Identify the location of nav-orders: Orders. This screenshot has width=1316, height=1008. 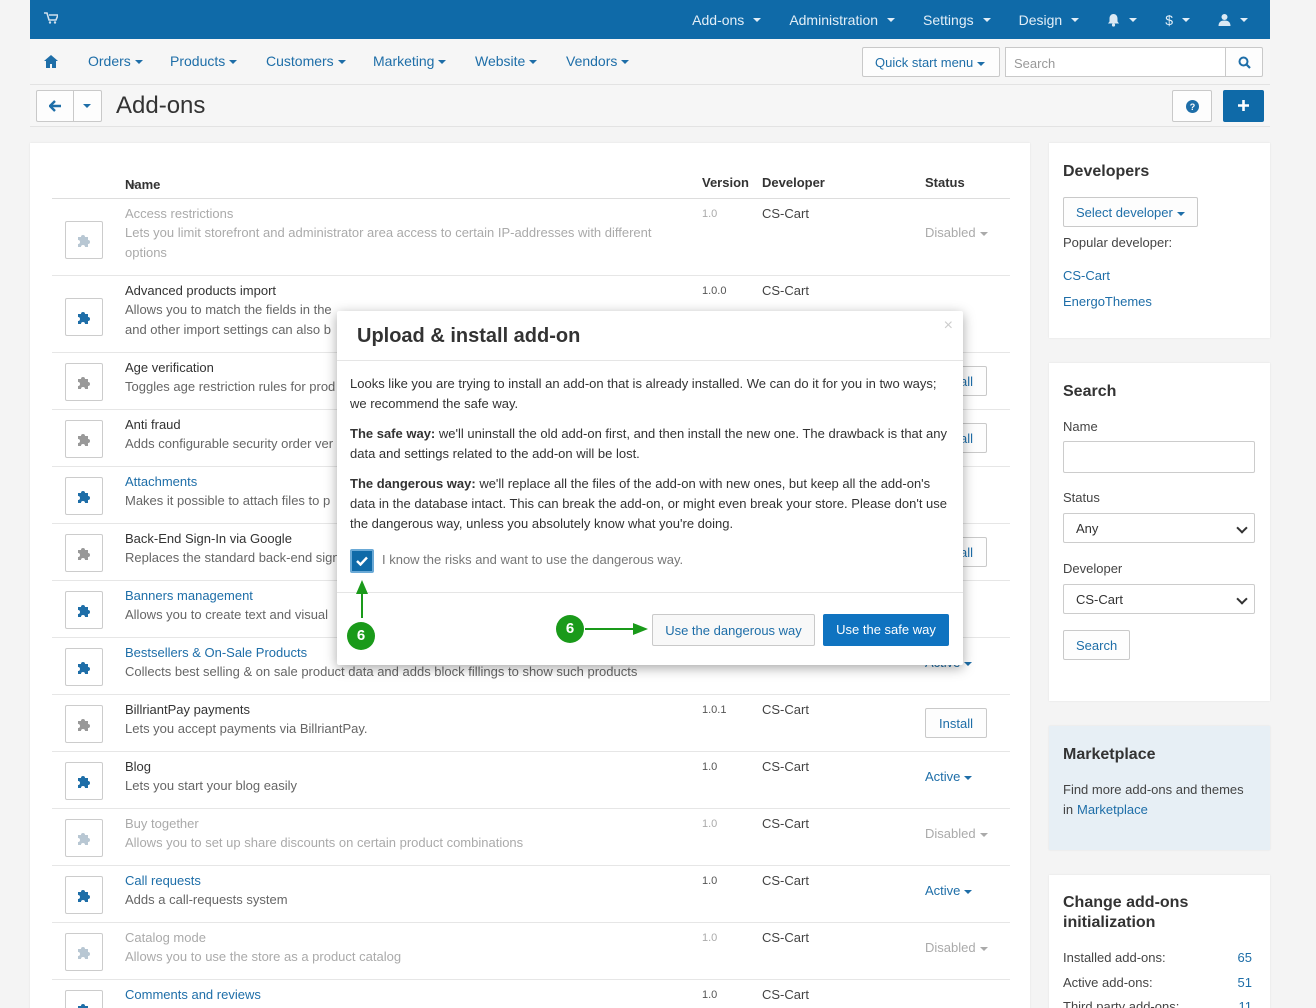
(115, 61).